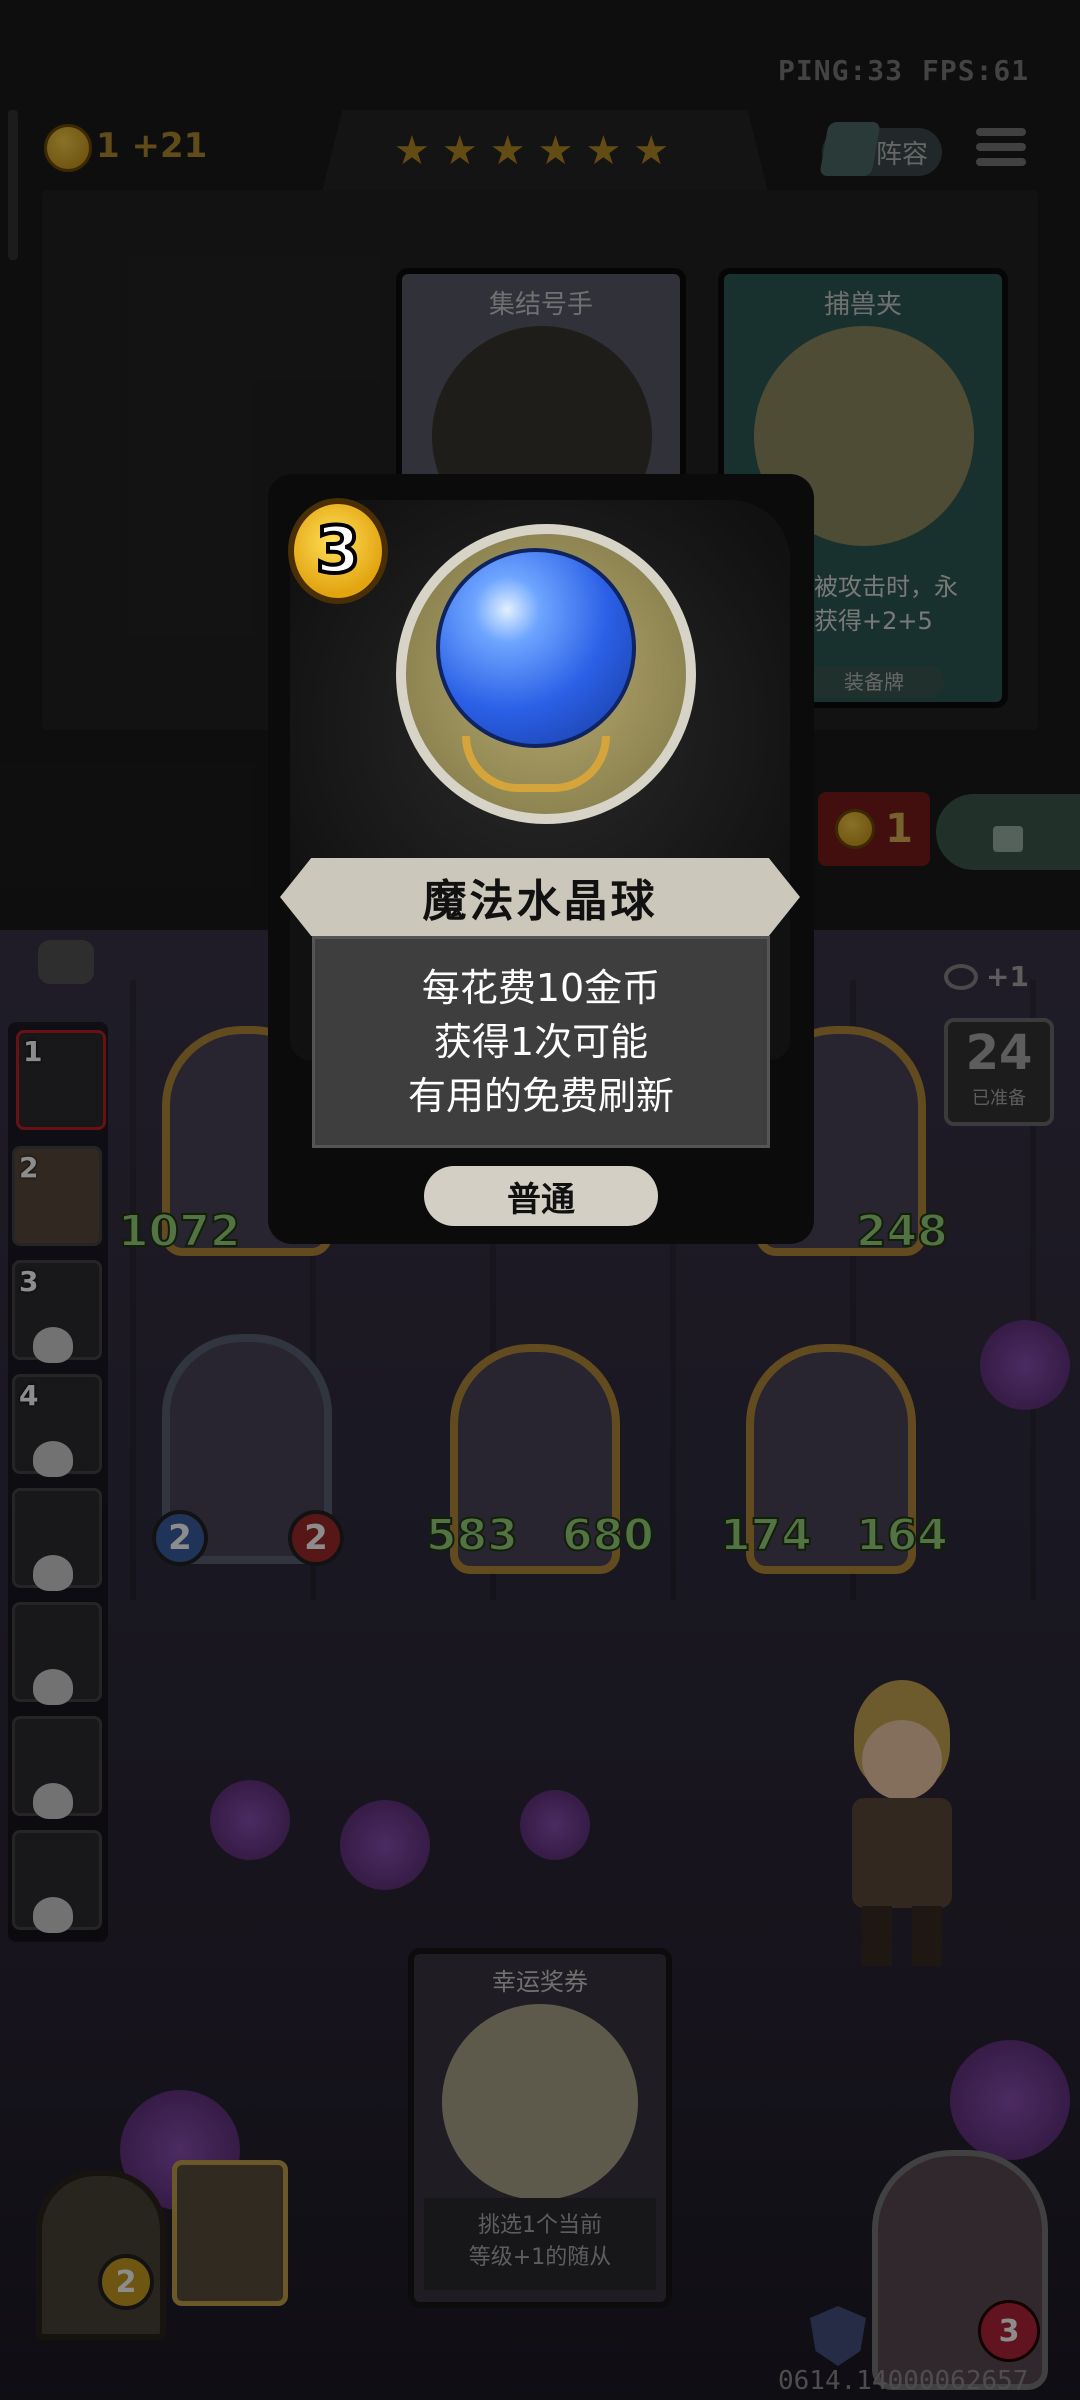 This screenshot has width=1080, height=2400. I want to click on card-cost: 3, so click(338, 551).